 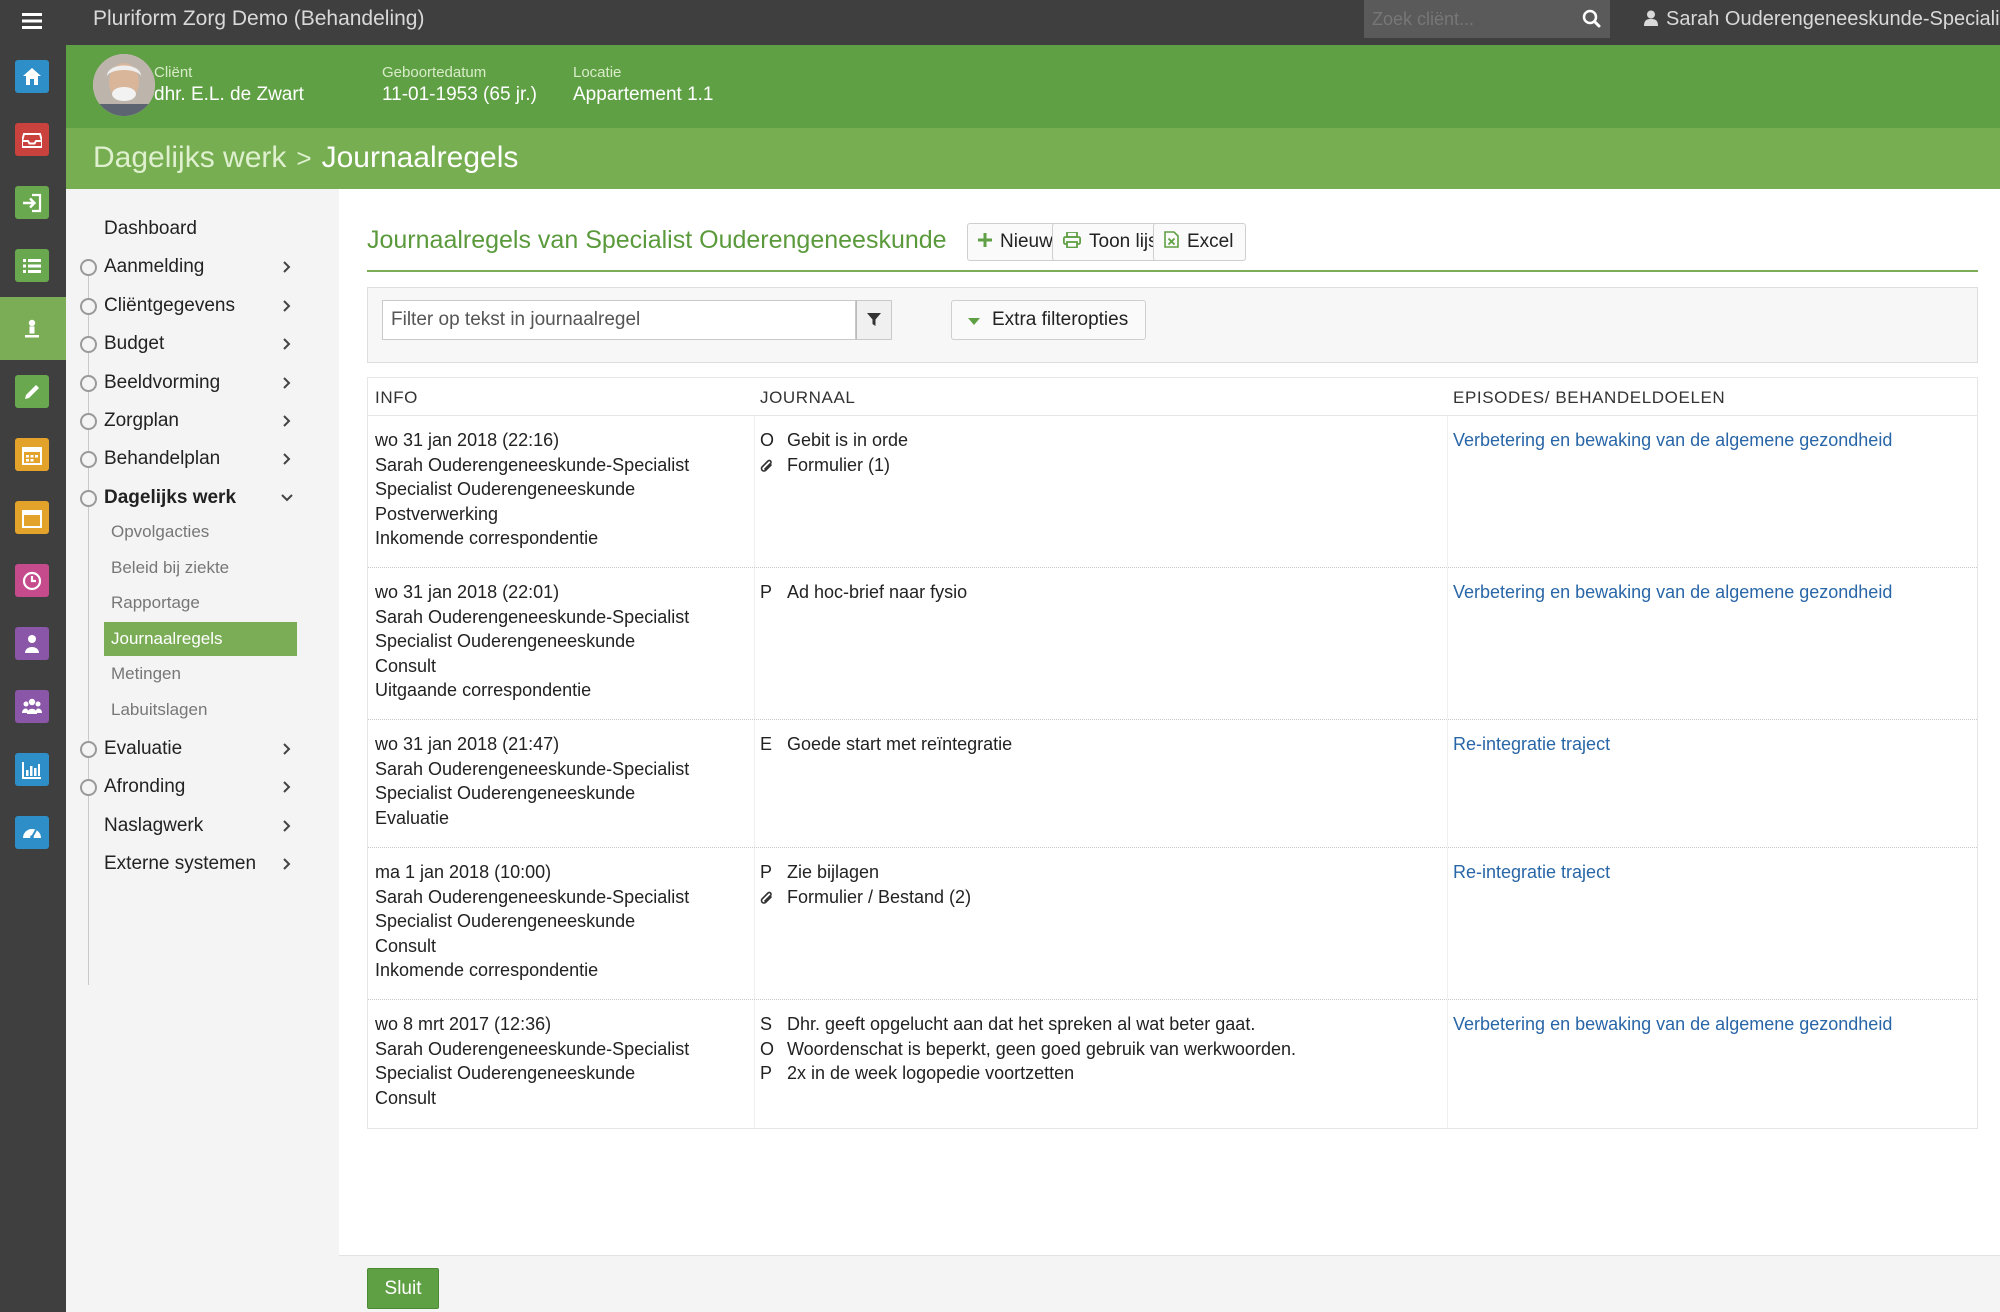 I want to click on nav-subitem-label: Journaalregels, so click(x=167, y=638).